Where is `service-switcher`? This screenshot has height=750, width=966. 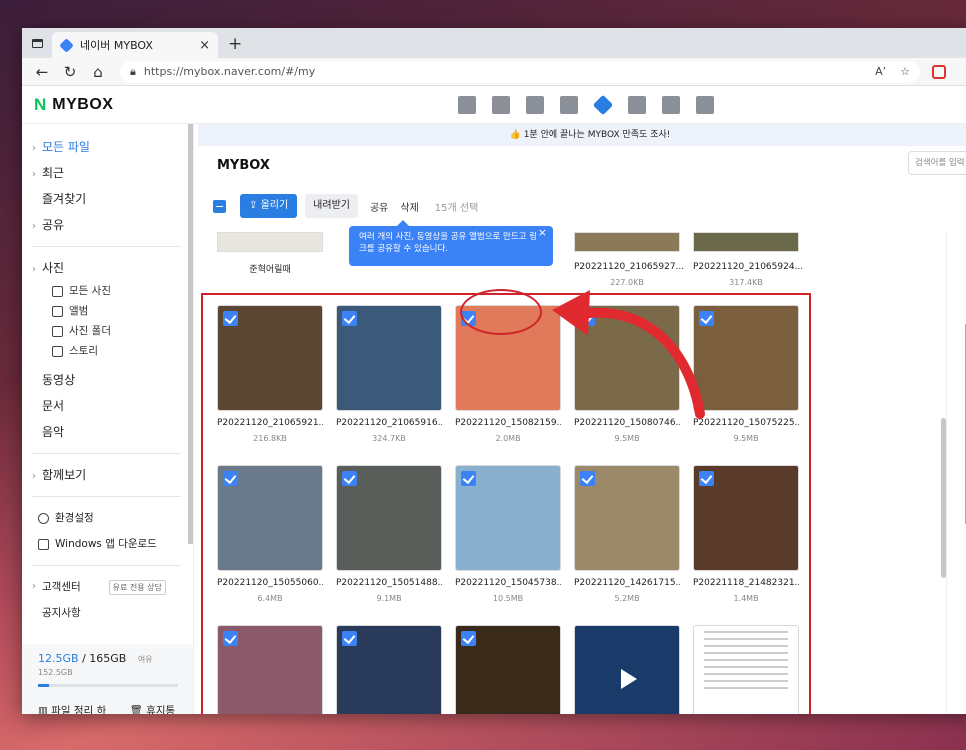
service-switcher is located at coordinates (586, 105).